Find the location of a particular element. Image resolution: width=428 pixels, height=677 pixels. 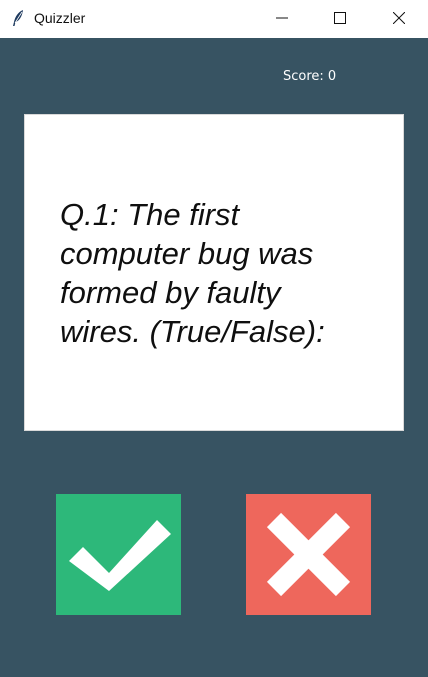

maximize-icon is located at coordinates (340, 18).